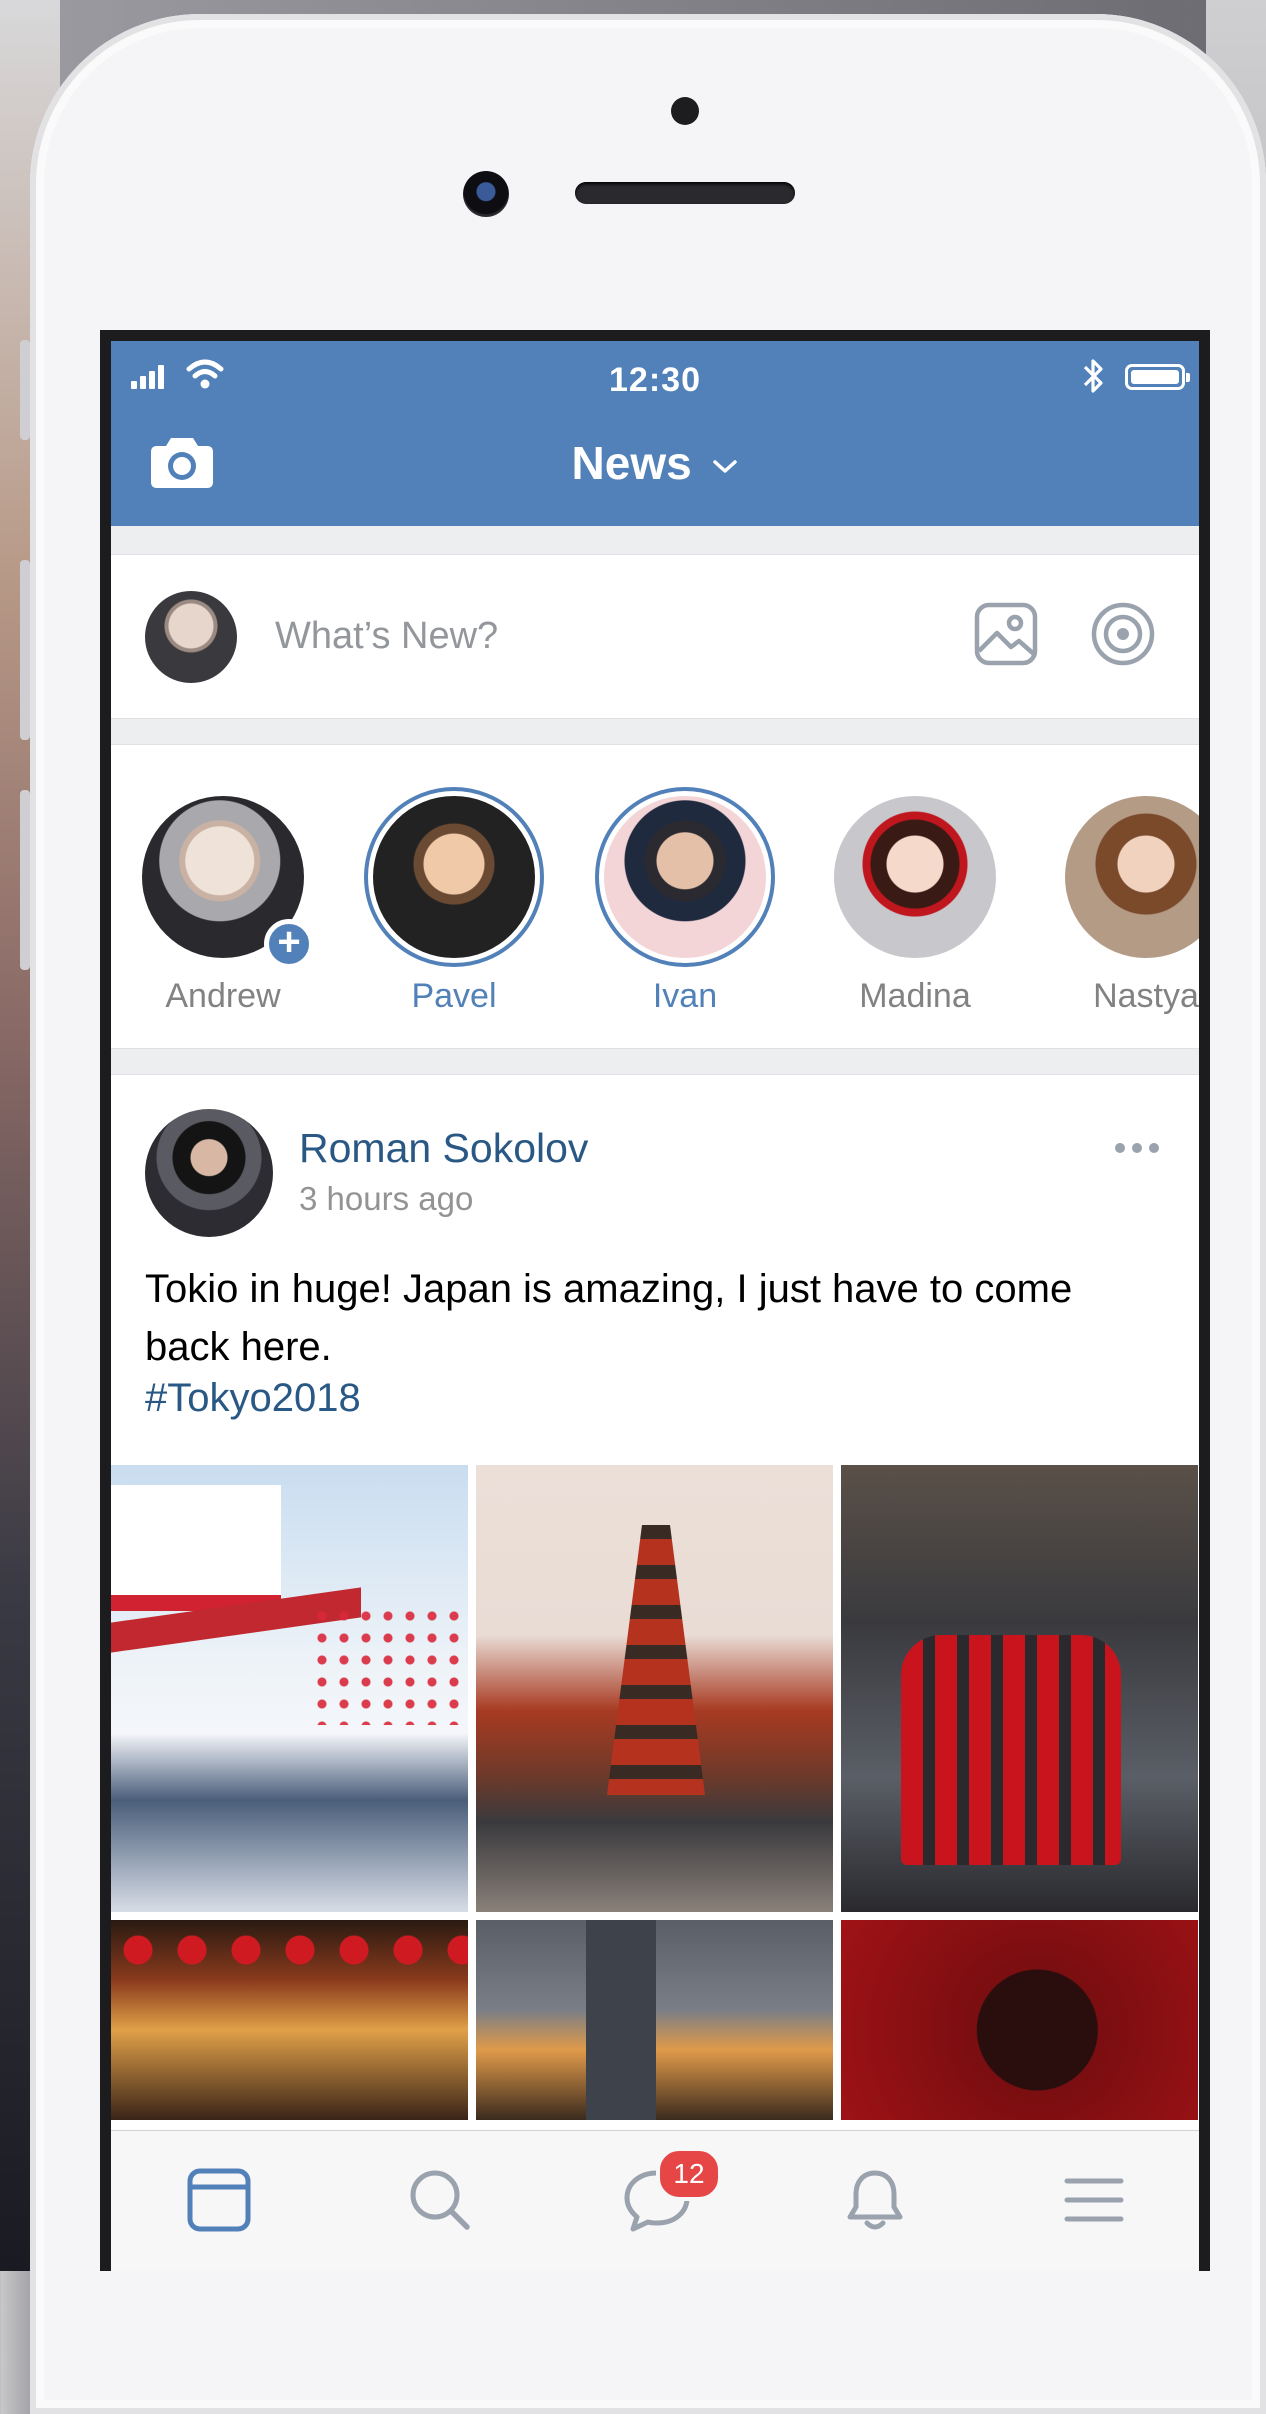 Image resolution: width=1266 pixels, height=2414 pixels. What do you see at coordinates (1123, 634) in the screenshot?
I see `live-broadcast-icon` at bounding box center [1123, 634].